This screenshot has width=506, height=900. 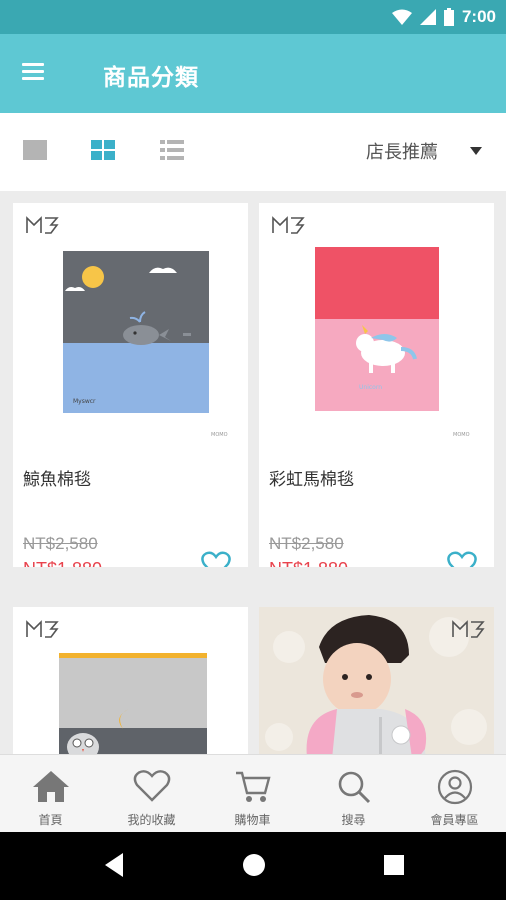 I want to click on product-image-whale-blanket: Myswcr MOMO, so click(x=130, y=324).